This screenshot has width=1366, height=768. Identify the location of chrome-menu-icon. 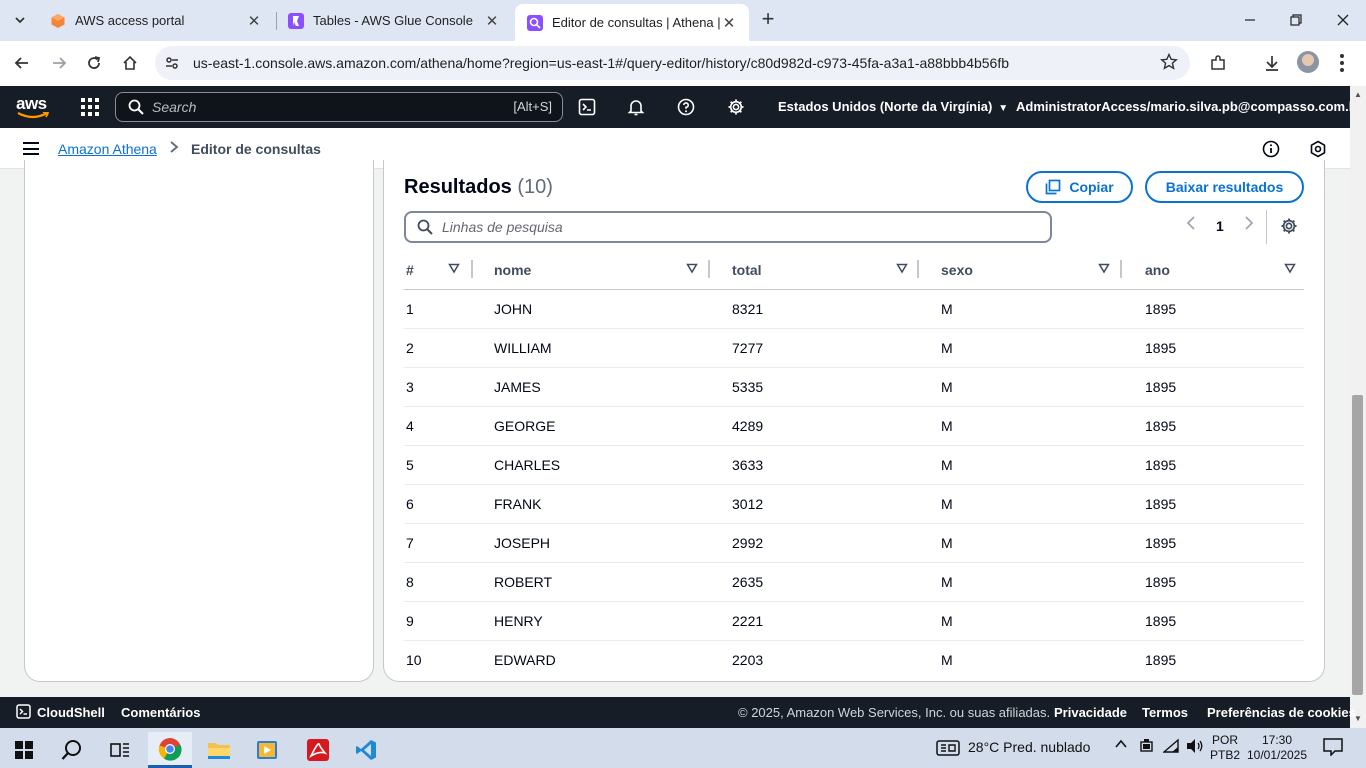
(1342, 63).